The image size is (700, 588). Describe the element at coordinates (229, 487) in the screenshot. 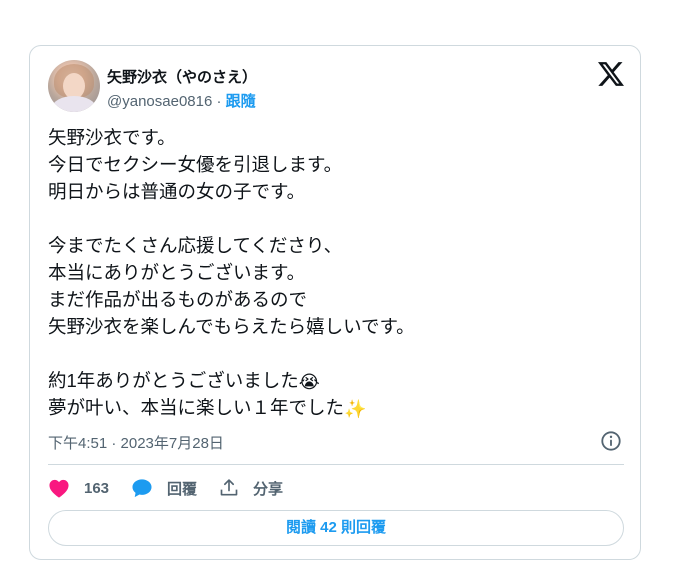

I see `share-upload-icon` at that location.